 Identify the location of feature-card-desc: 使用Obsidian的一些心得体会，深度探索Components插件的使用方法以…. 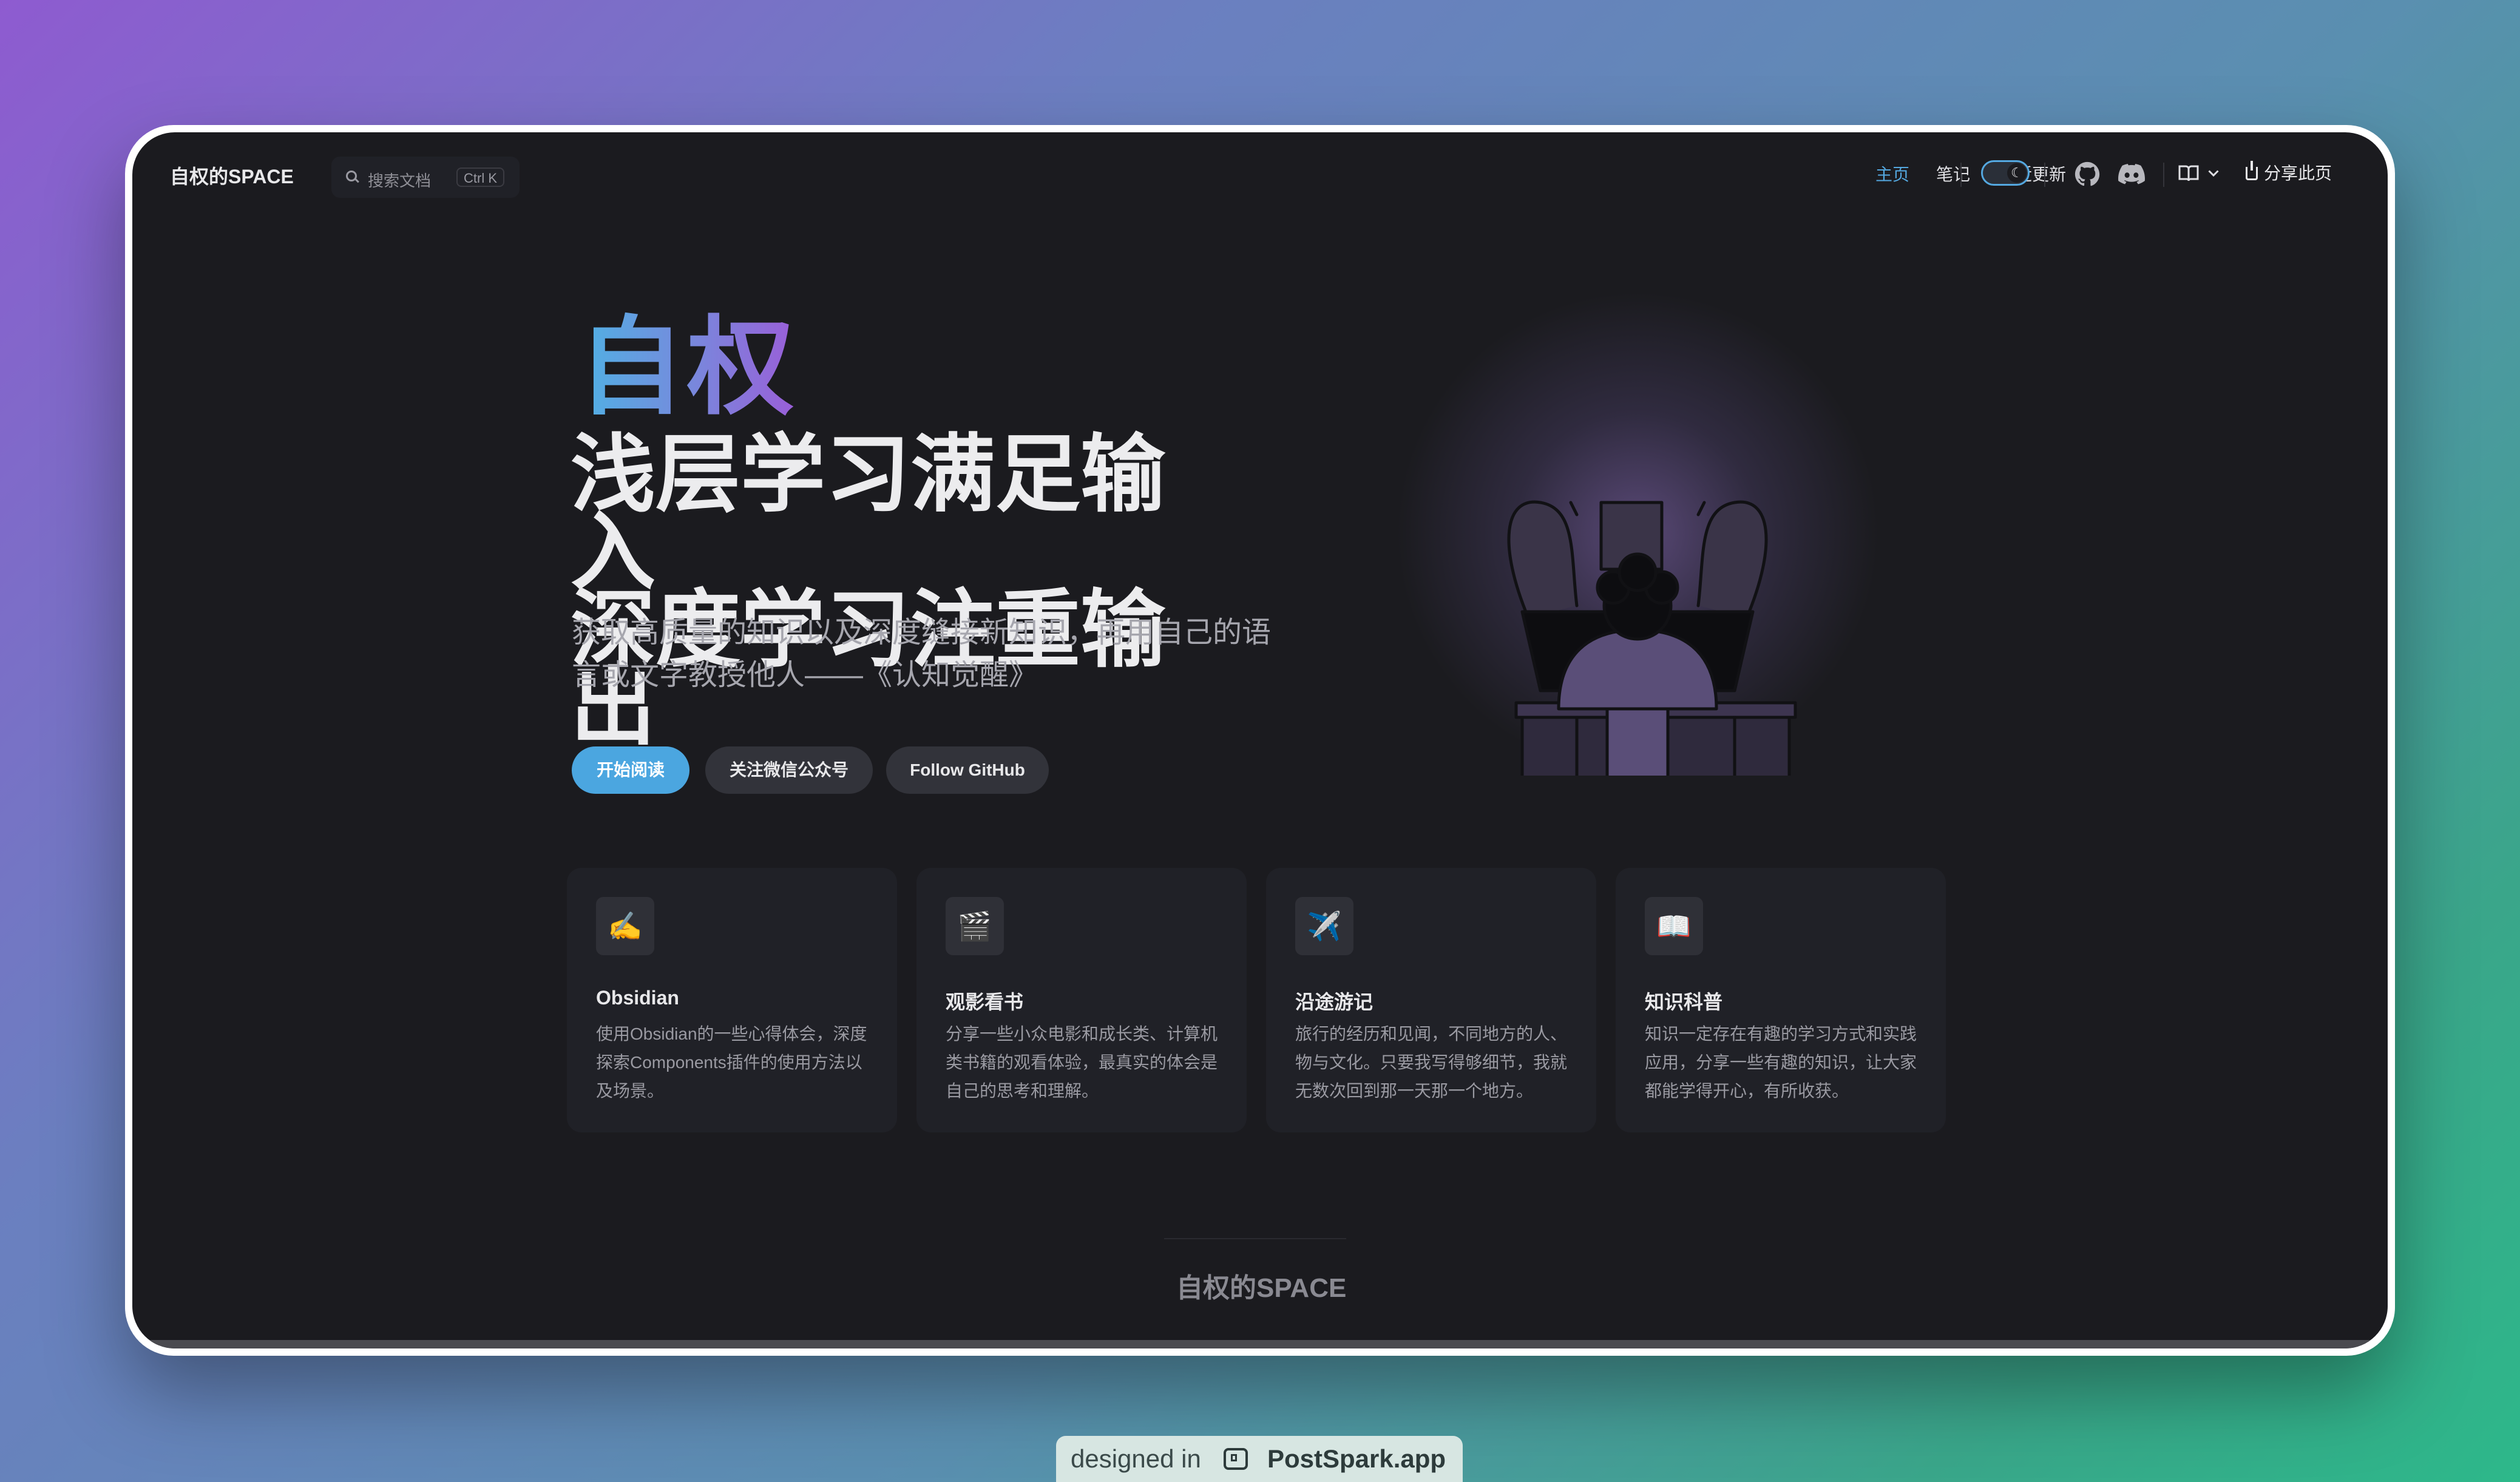
(731, 1062).